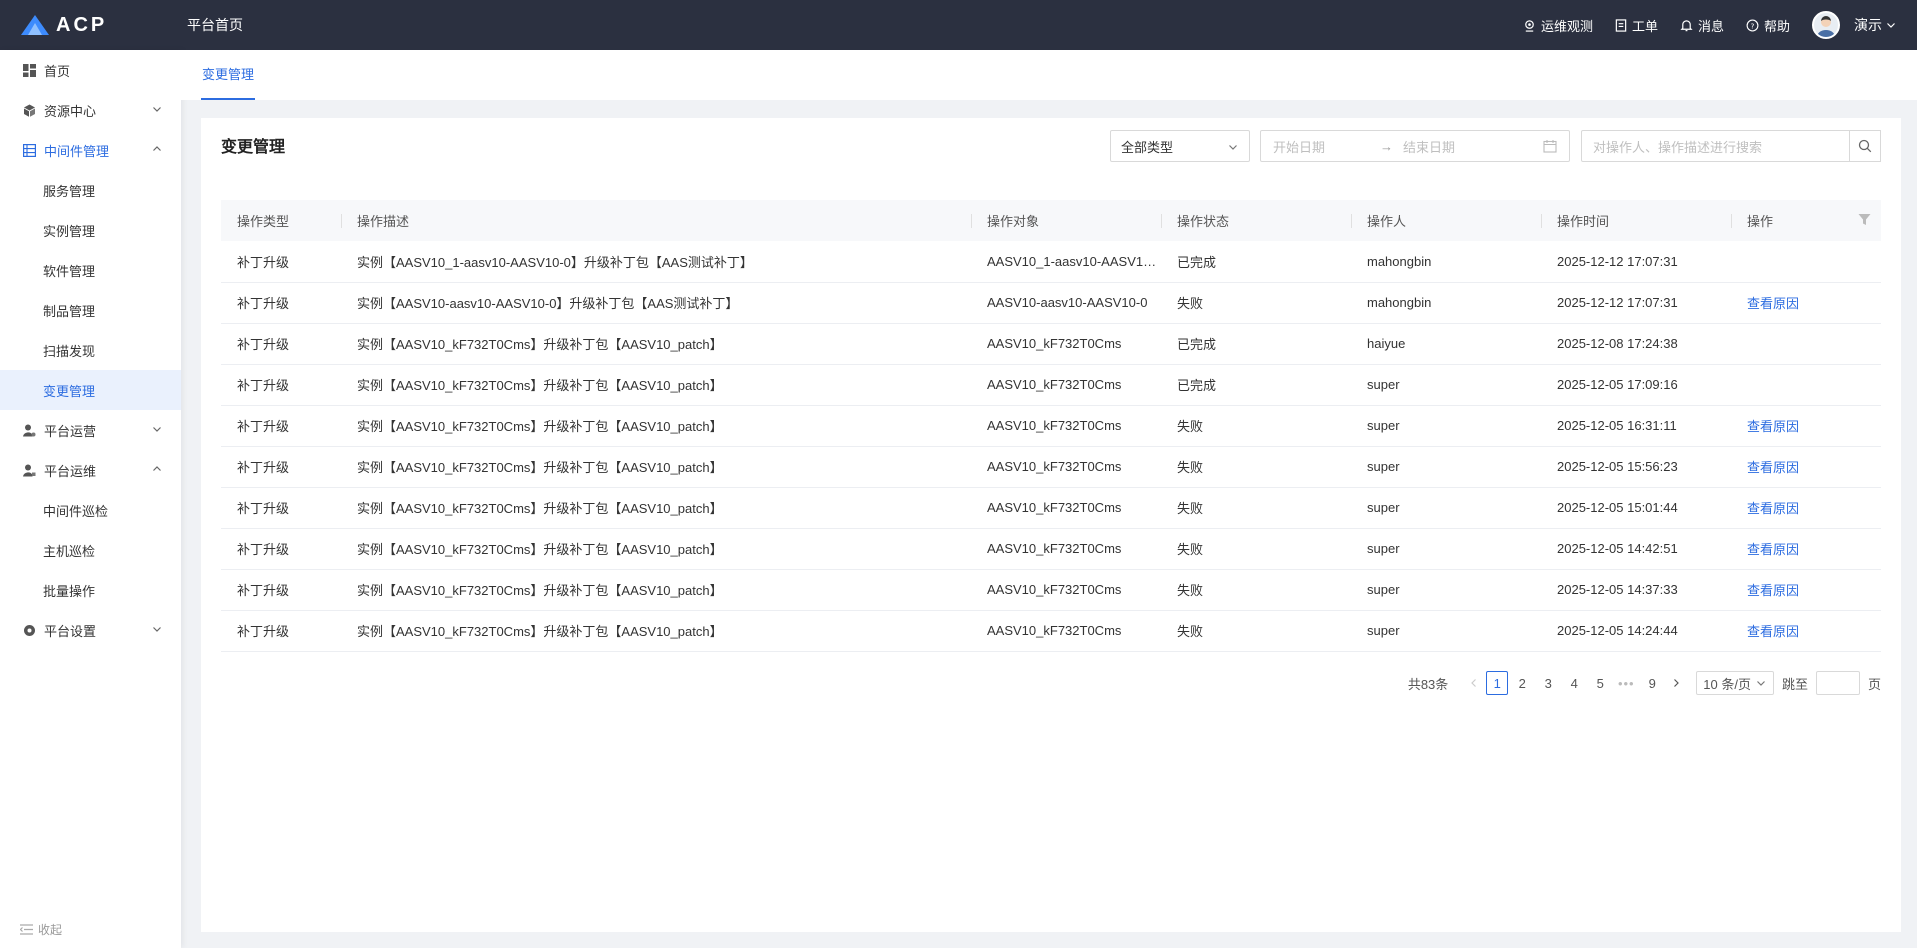 The image size is (1917, 948). I want to click on page-size-select: 10 条/页, so click(1735, 683).